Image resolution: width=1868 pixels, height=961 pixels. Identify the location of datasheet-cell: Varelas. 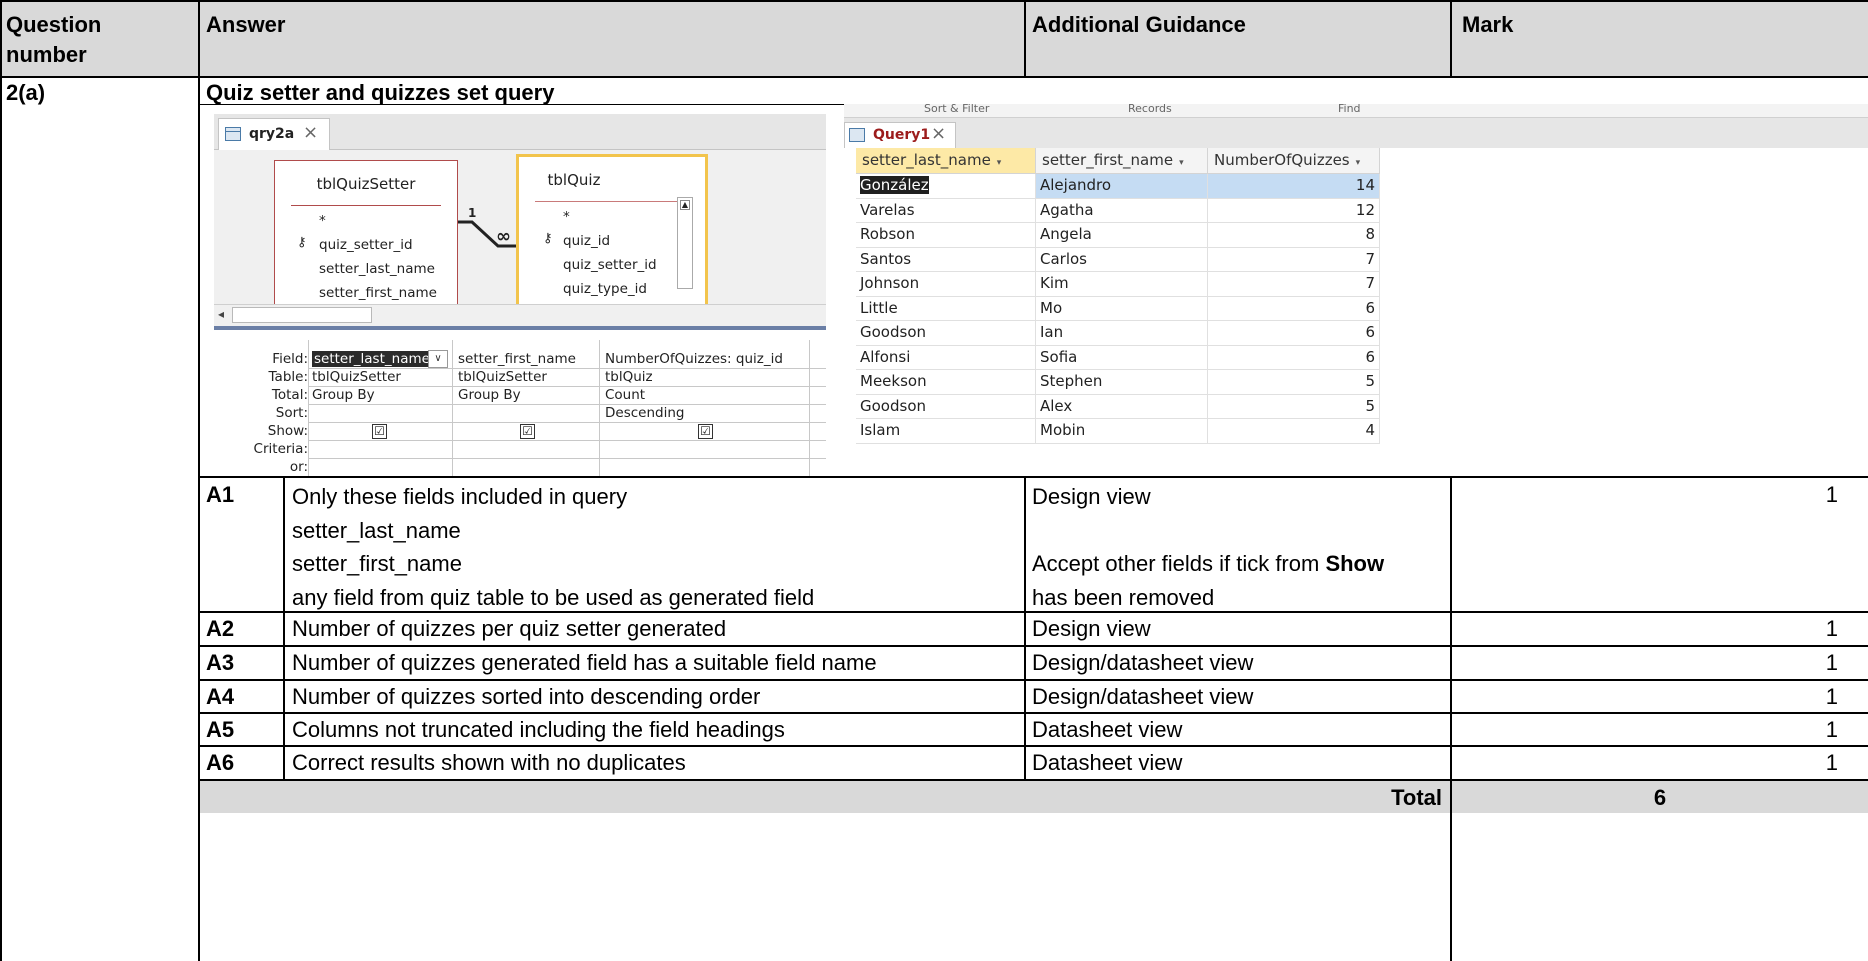
(946, 210).